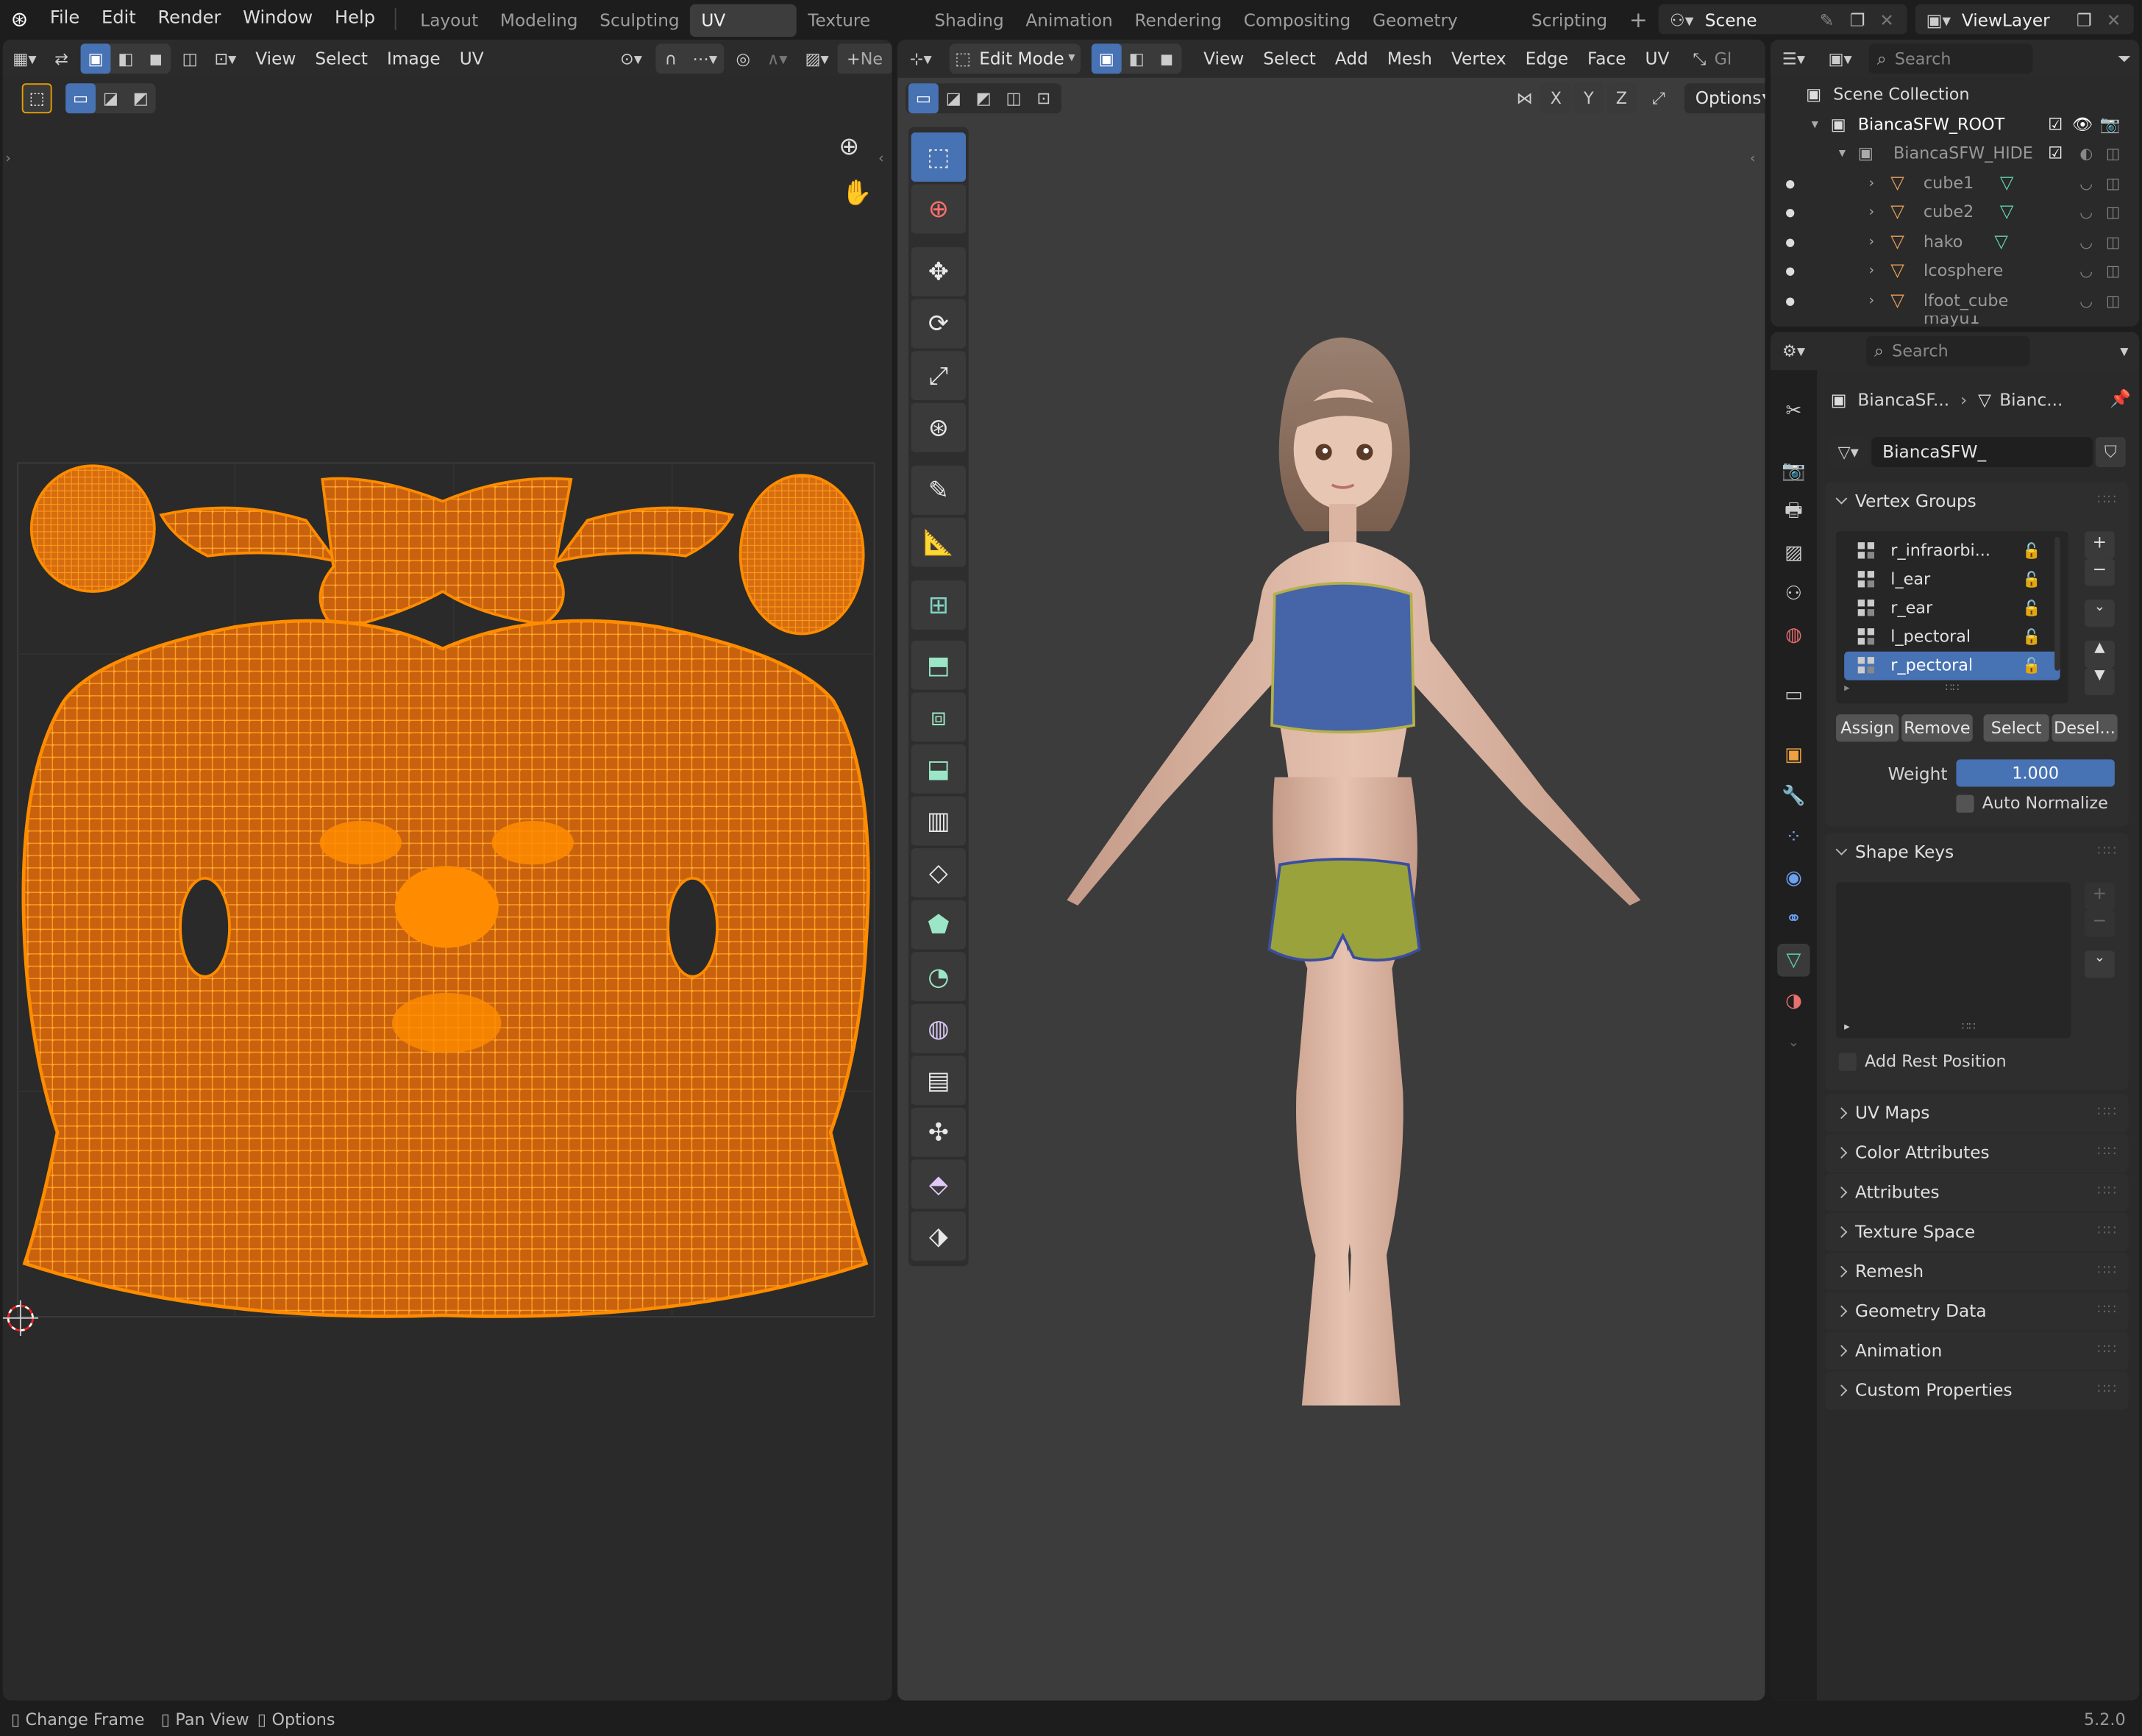  Describe the element at coordinates (190, 58) in the screenshot. I see `island-select-icon: ◫` at that location.